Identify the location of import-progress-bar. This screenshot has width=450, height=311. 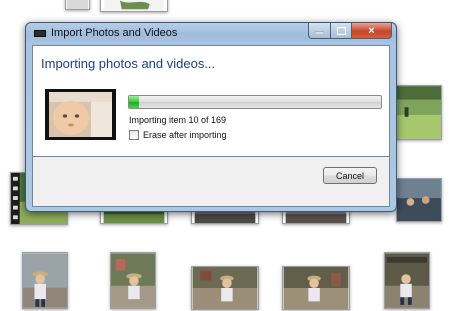
(255, 102).